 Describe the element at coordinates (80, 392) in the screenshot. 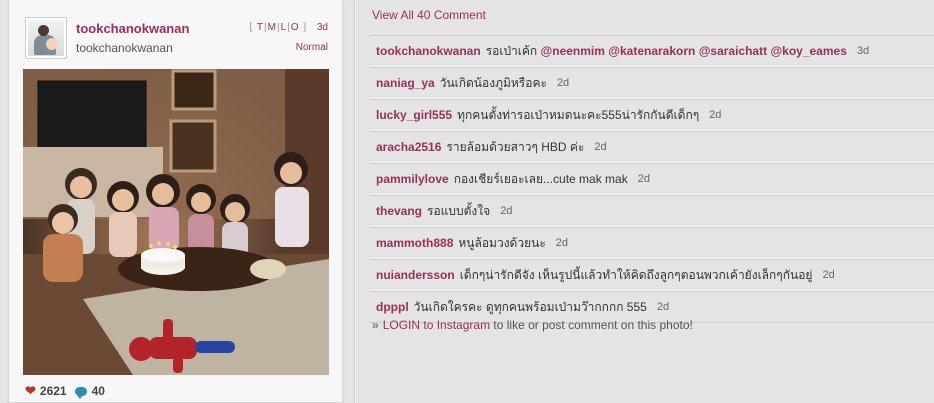

I see `speech-bubble-icon` at that location.